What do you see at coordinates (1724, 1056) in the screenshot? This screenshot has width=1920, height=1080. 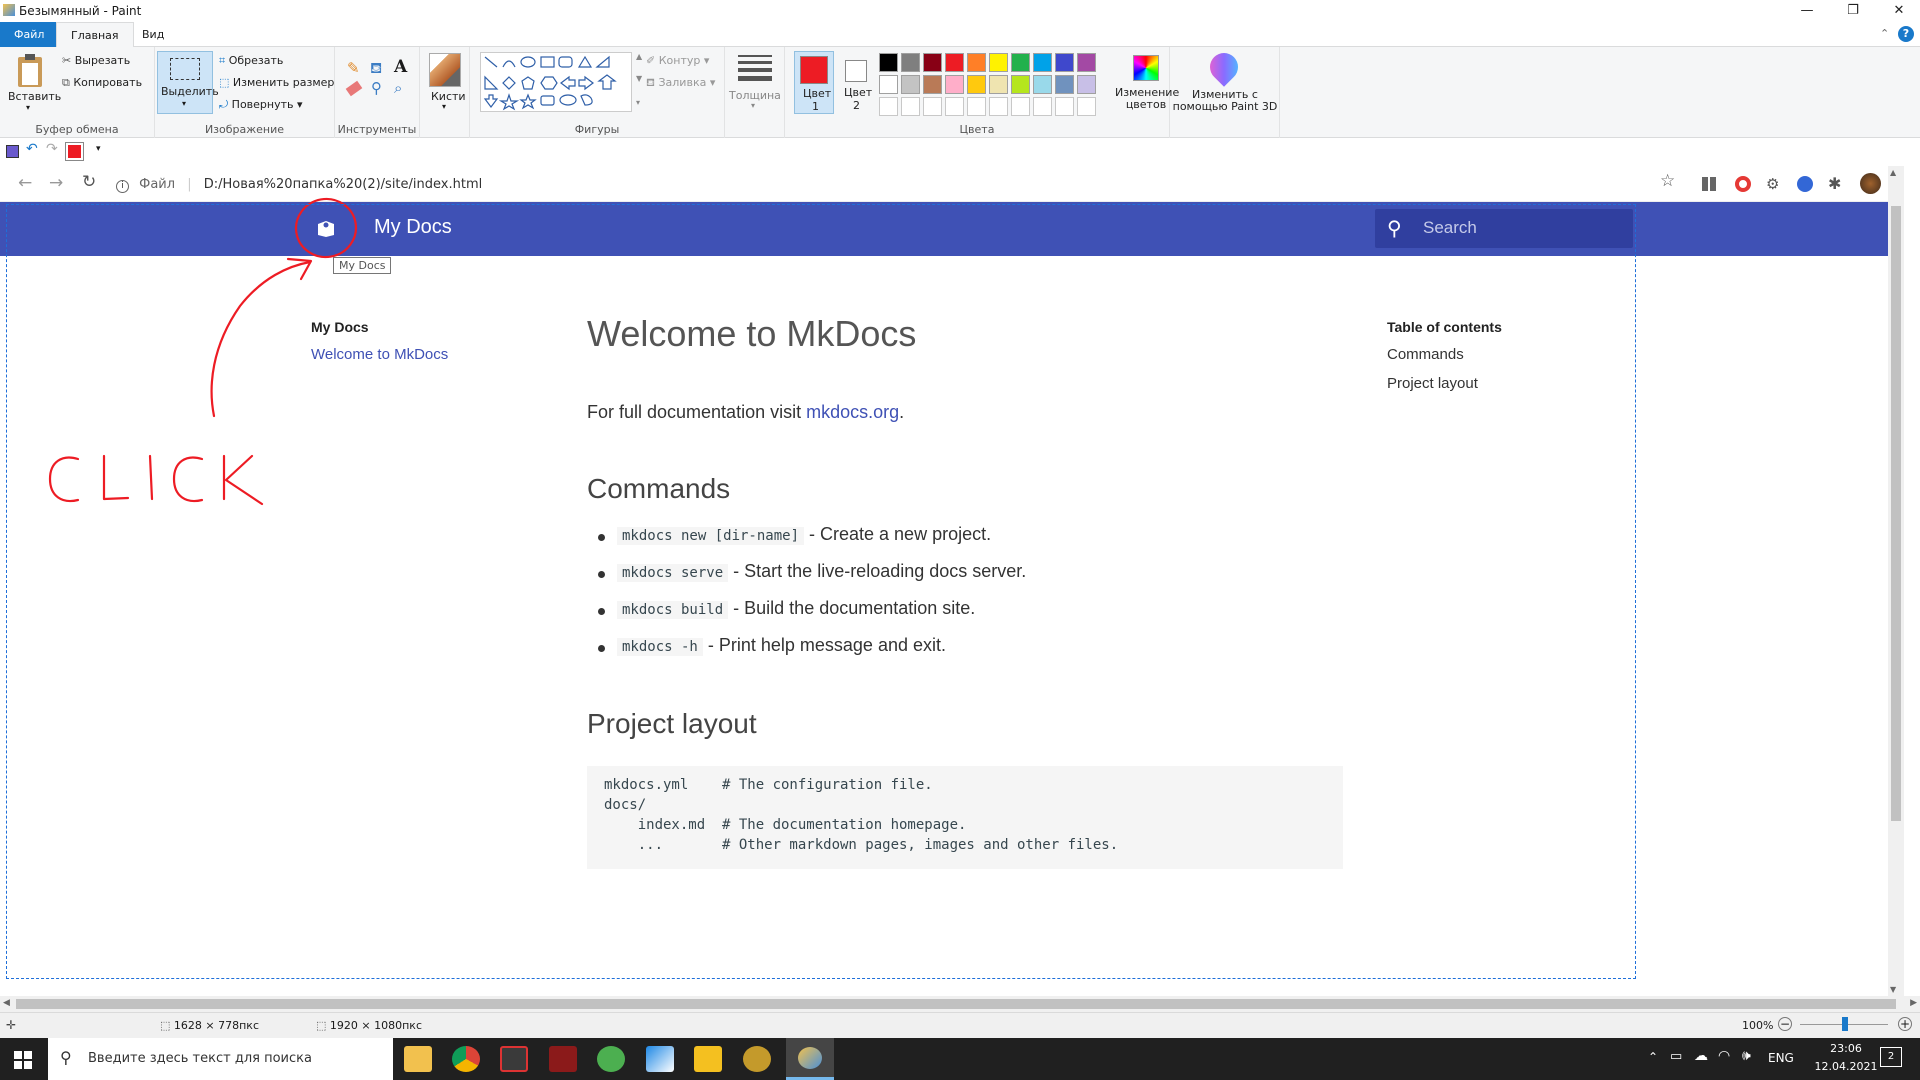 I see `tray-wifi-icon: ◠` at bounding box center [1724, 1056].